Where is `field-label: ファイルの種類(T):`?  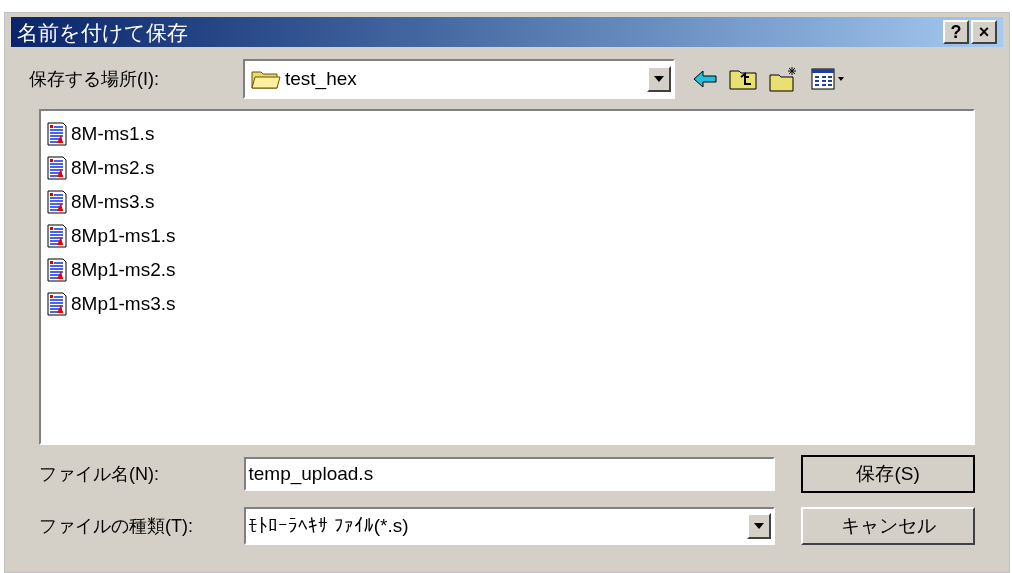 field-label: ファイルの種類(T): is located at coordinates (116, 526).